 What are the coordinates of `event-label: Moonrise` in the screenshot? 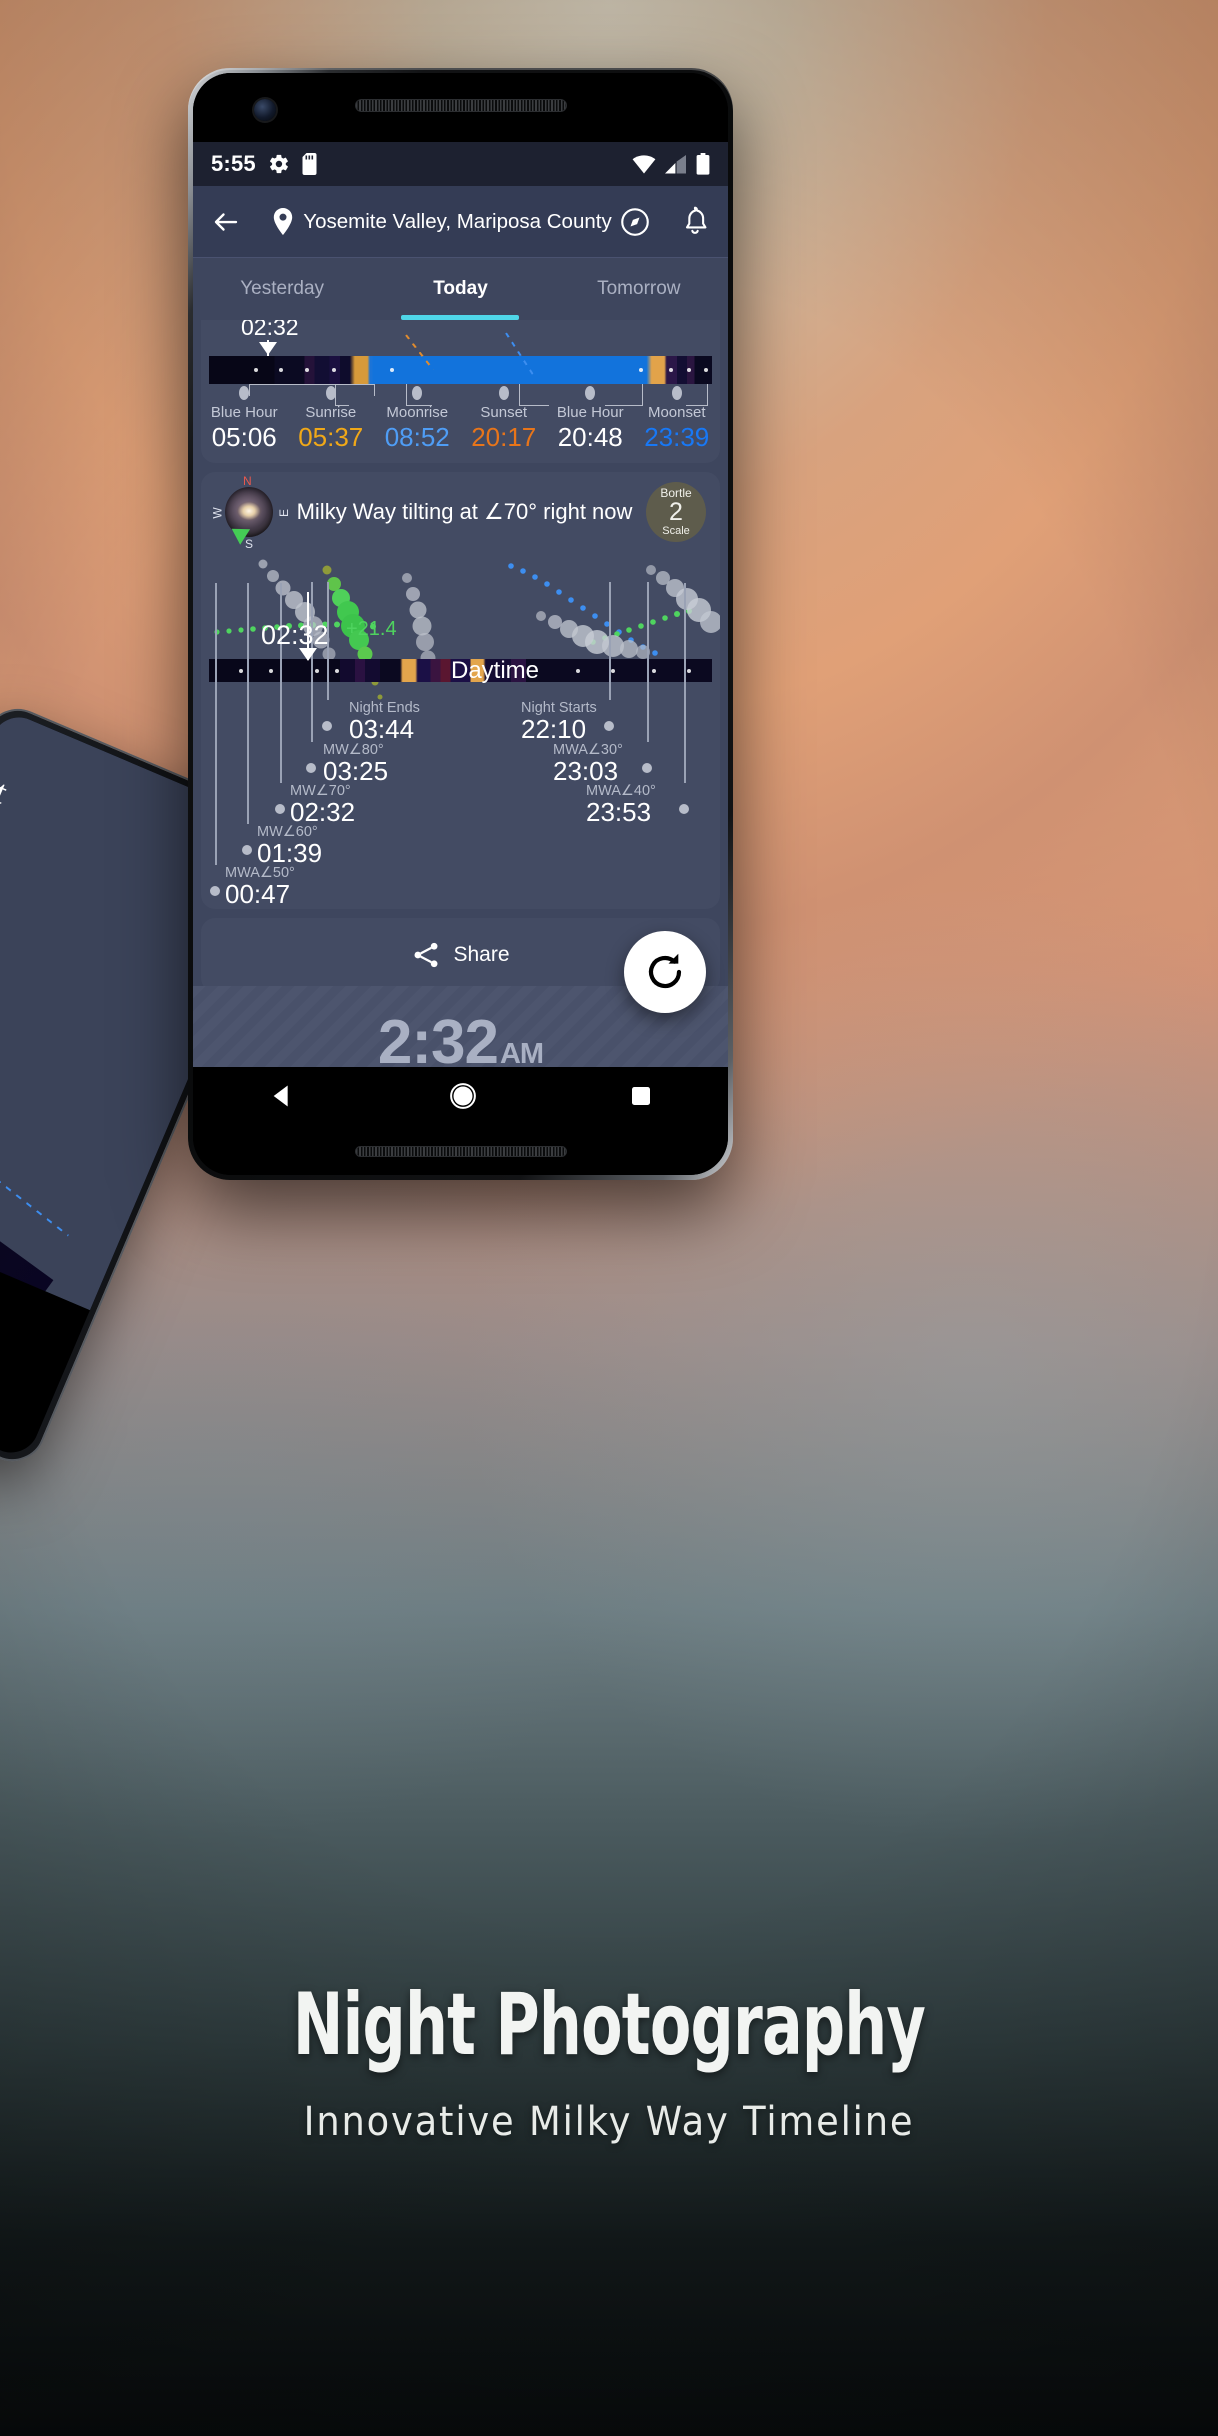 It's located at (417, 412).